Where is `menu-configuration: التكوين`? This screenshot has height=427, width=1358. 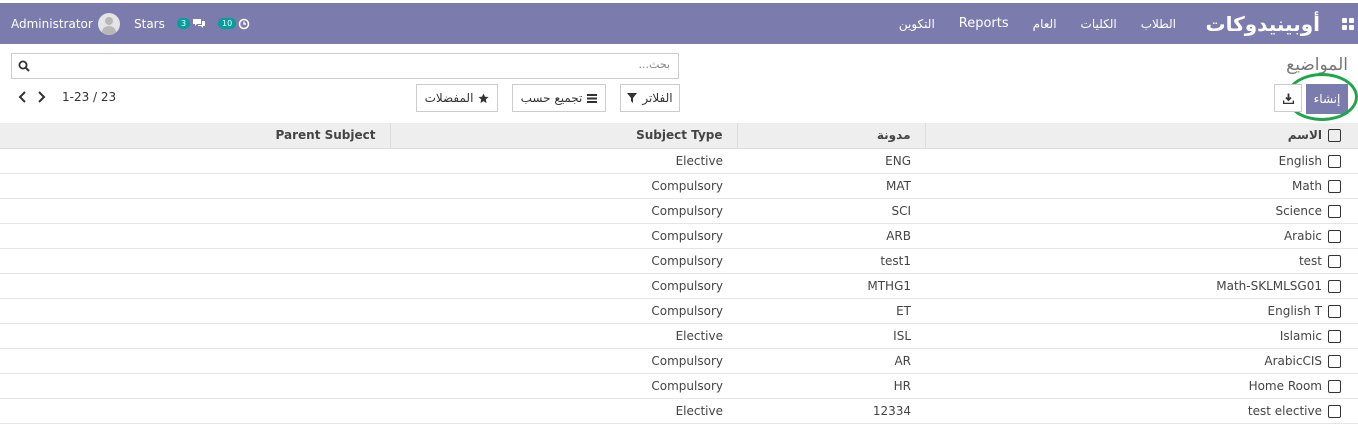
menu-configuration: التكوين is located at coordinates (917, 24).